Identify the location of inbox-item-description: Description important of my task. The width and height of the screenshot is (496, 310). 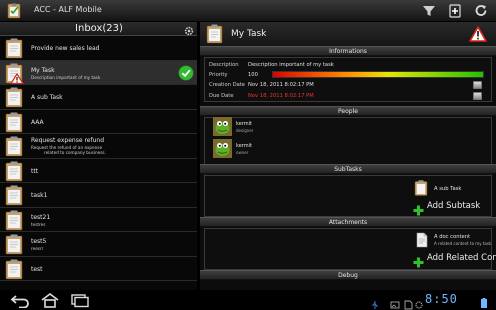
(66, 77).